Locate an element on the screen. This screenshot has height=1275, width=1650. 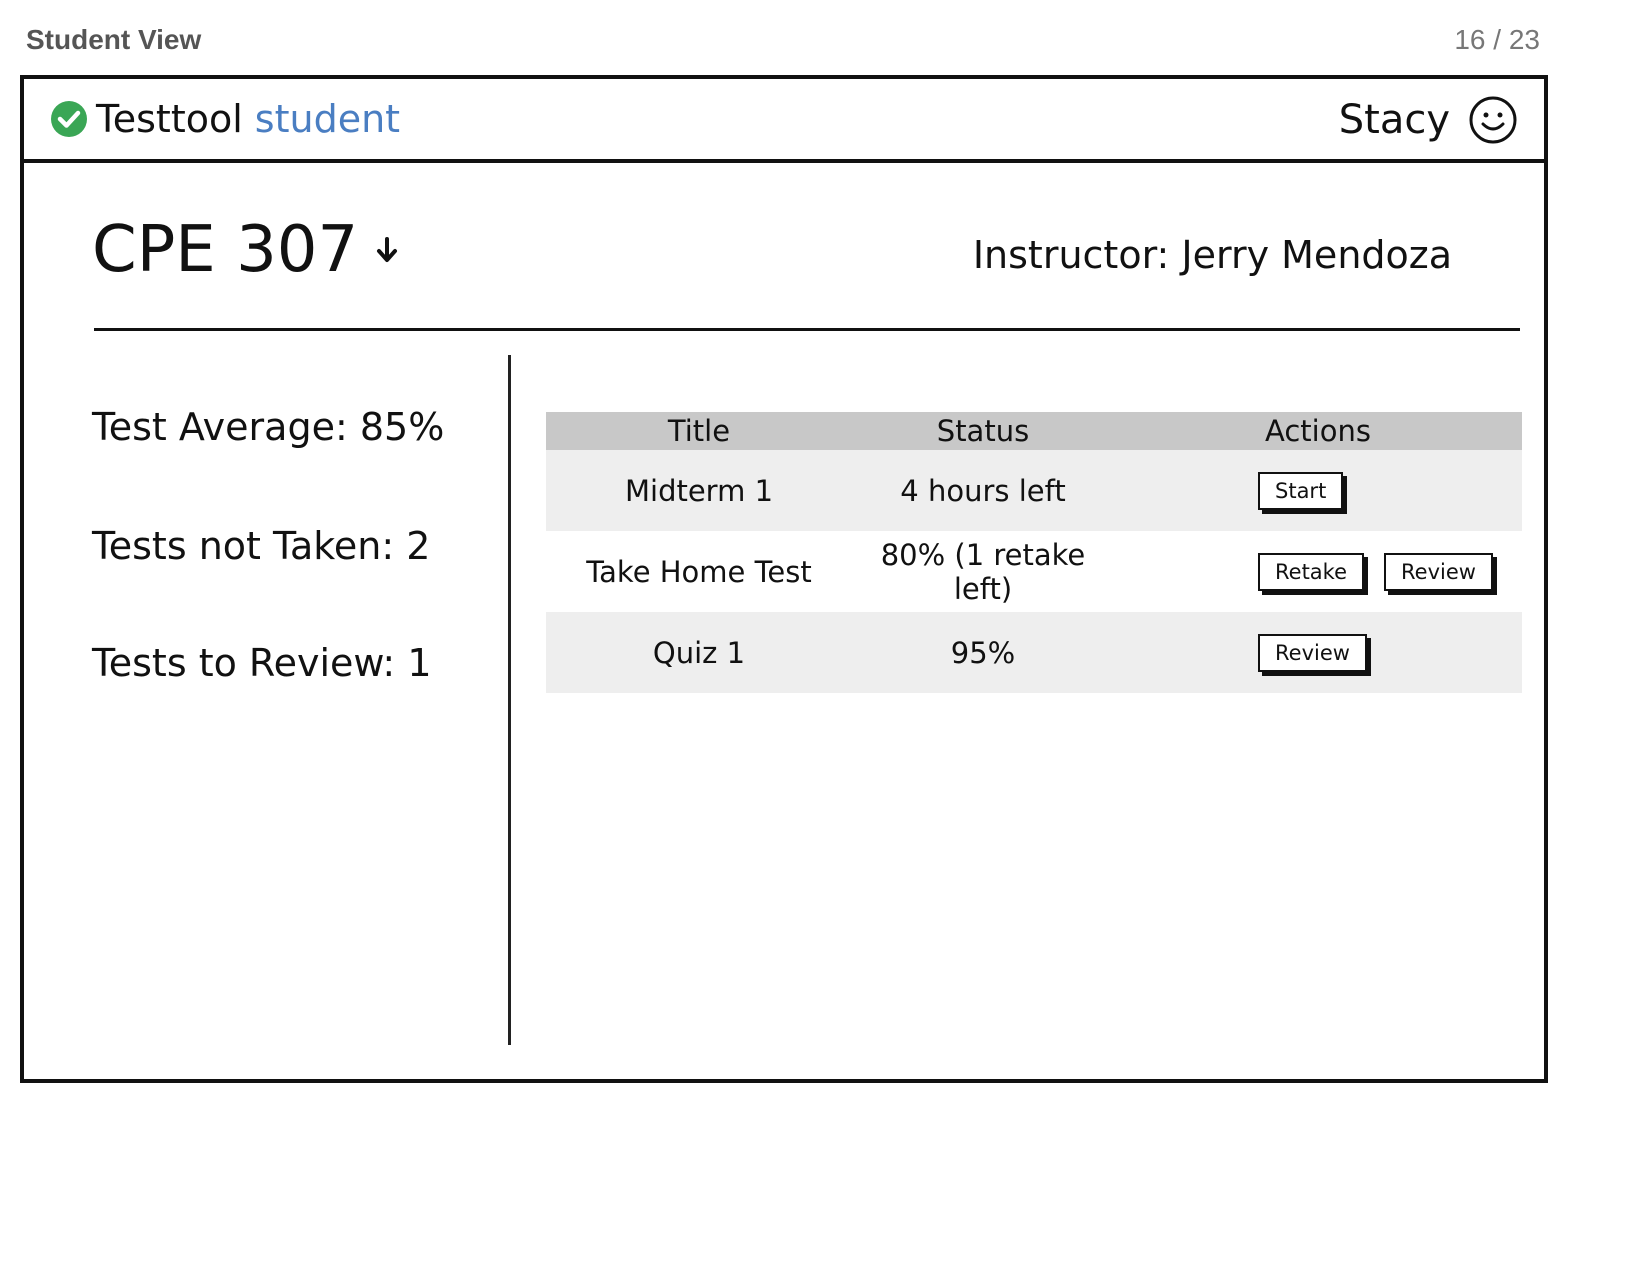
row-actions: Review is located at coordinates (1318, 652).